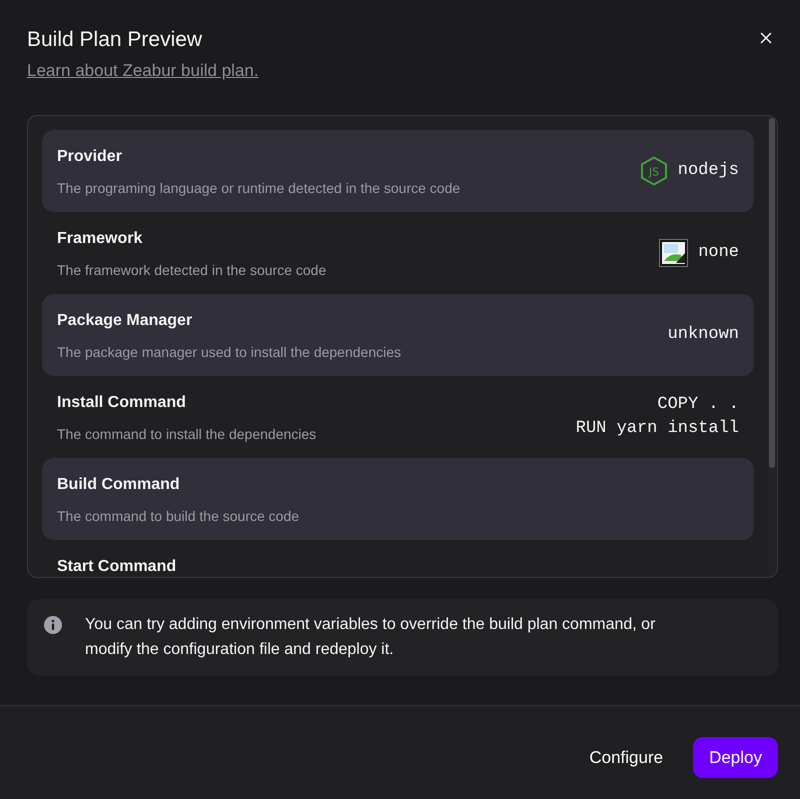 This screenshot has width=800, height=799. What do you see at coordinates (191, 270) in the screenshot?
I see `row-description: The framework detected in the source code` at bounding box center [191, 270].